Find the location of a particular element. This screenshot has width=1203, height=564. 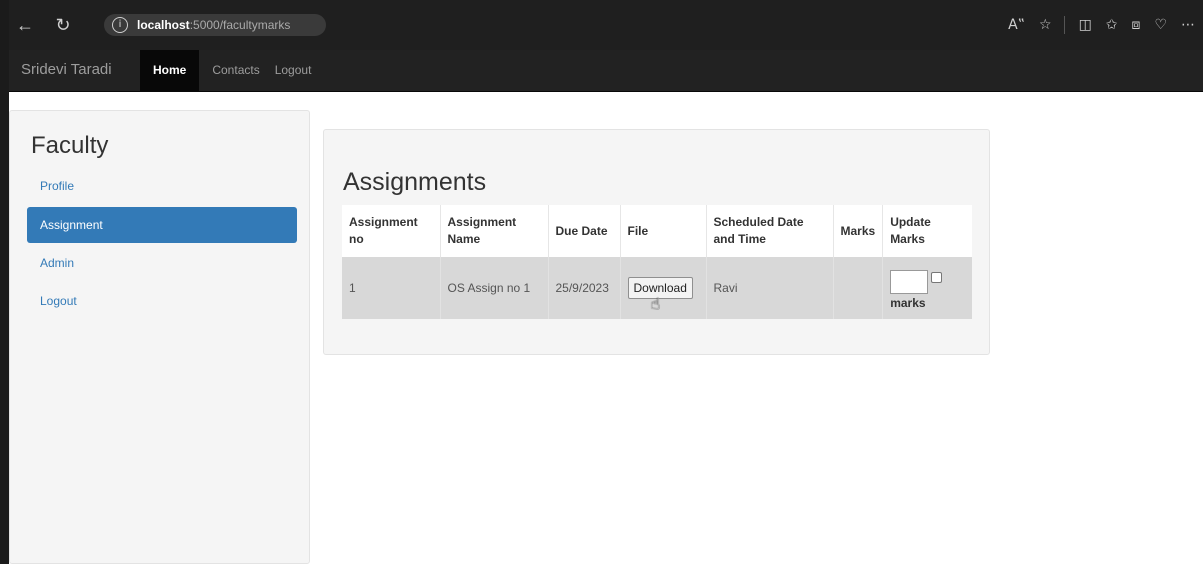

header-due-date: Due Date is located at coordinates (584, 231).